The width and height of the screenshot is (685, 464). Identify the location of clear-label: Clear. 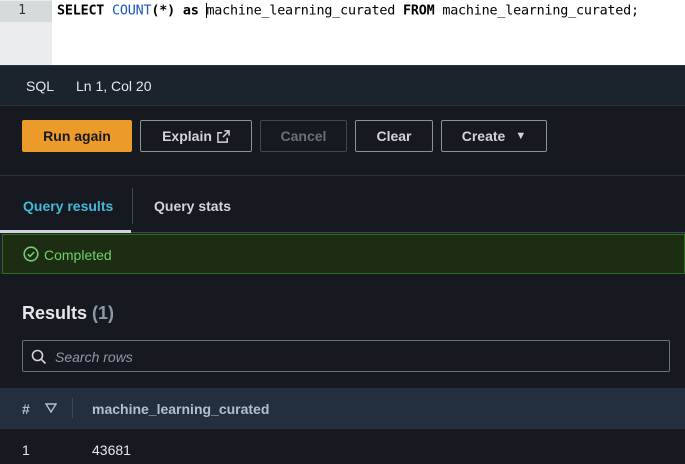
(394, 136).